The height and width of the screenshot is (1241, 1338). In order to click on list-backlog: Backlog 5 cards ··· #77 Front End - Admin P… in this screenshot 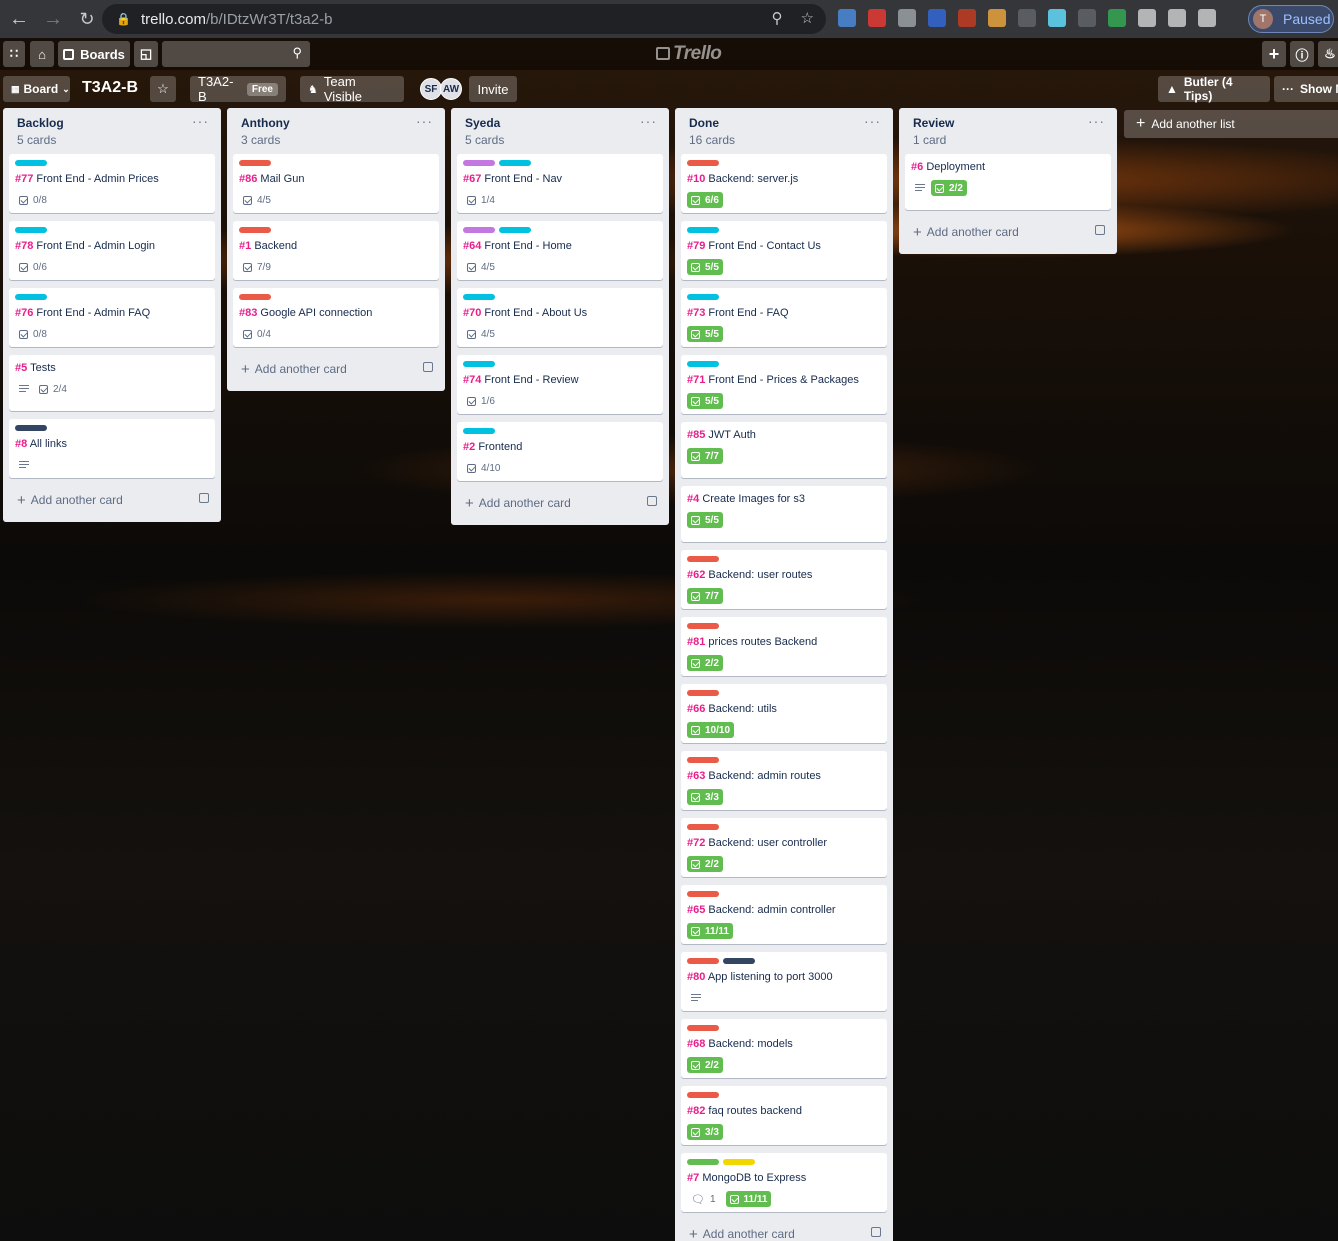, I will do `click(112, 315)`.